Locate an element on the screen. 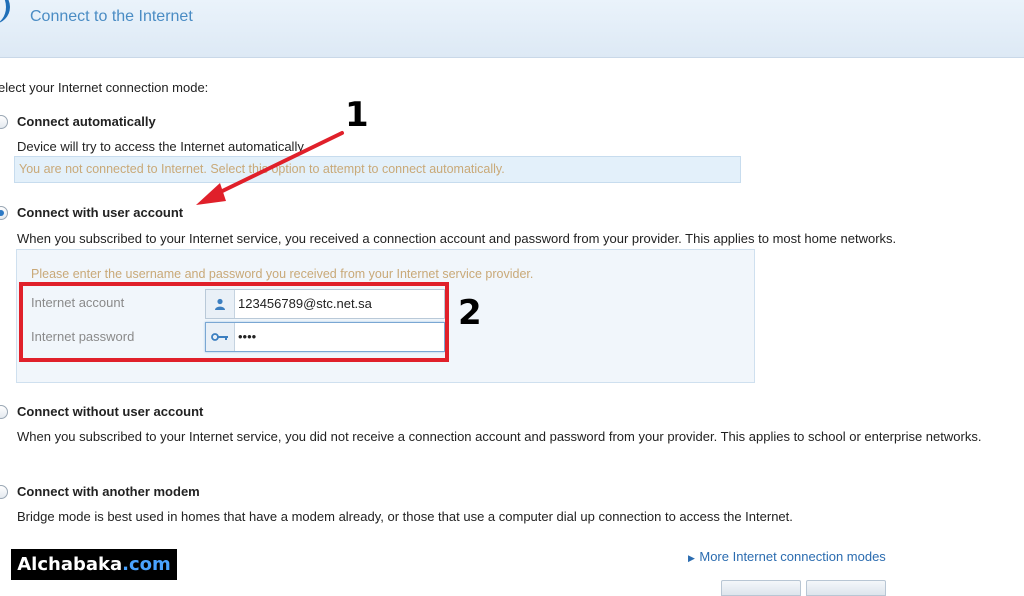 The height and width of the screenshot is (596, 1024). option-title-another-modem: Connect with another modem is located at coordinates (108, 491).